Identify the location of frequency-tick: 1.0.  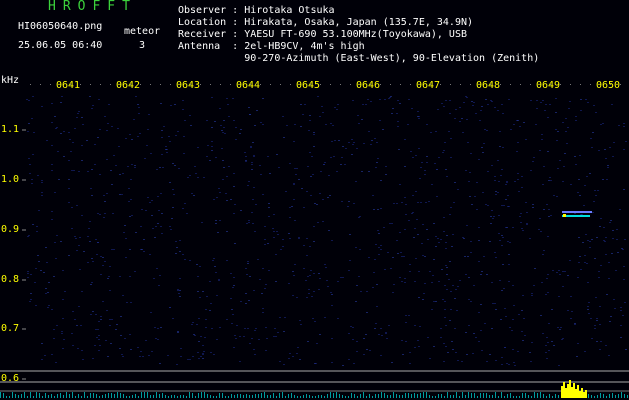
(10, 179).